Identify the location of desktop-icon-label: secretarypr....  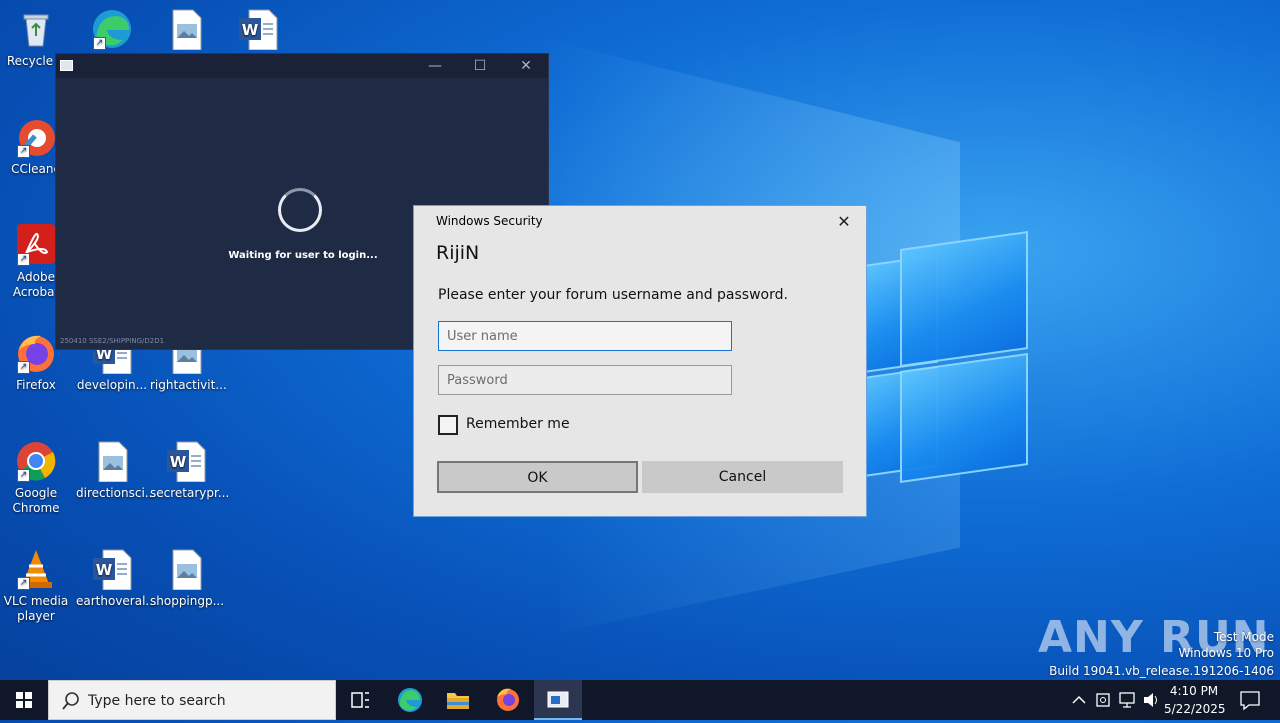
(190, 493).